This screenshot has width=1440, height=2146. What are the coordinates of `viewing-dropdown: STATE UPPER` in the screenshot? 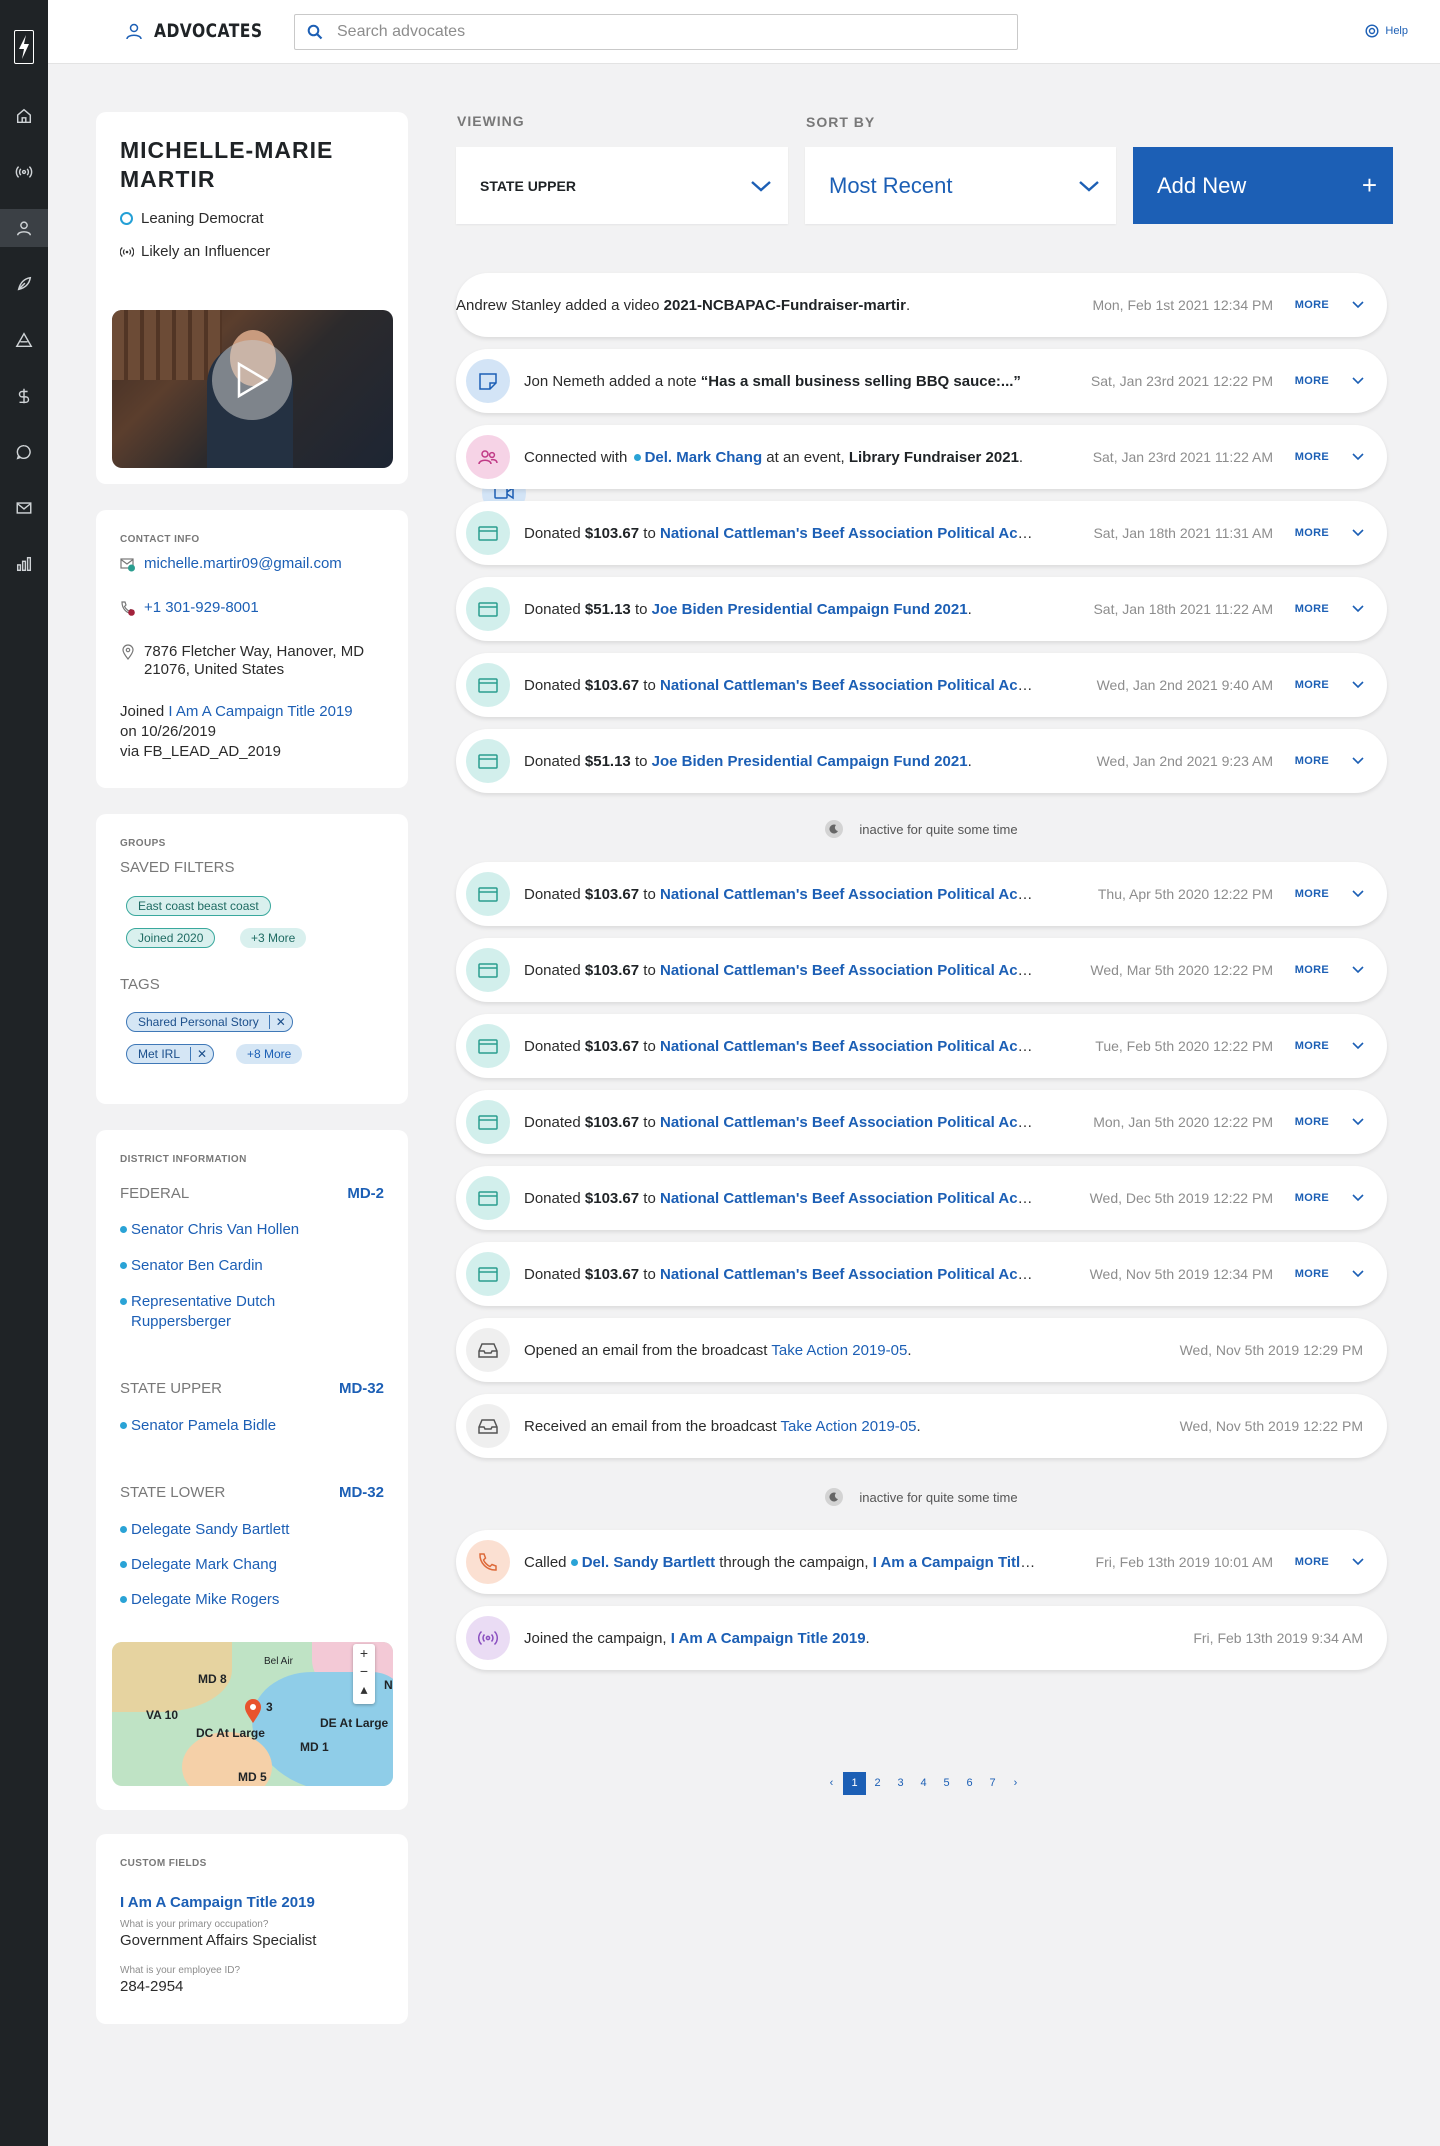 It's located at (622, 185).